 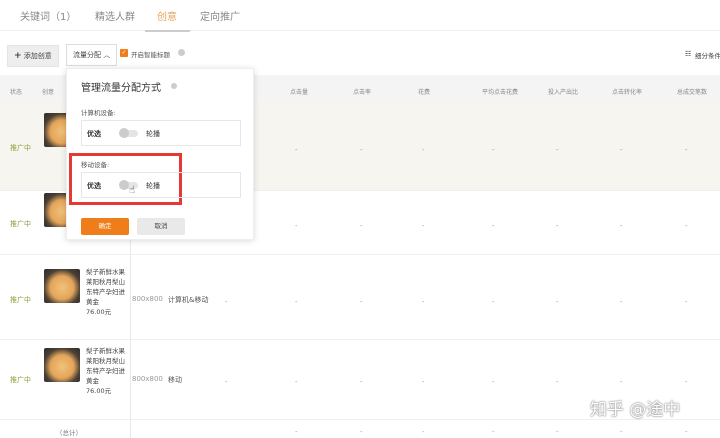 What do you see at coordinates (132, 190) in the screenshot?
I see `hand-cursor-icon: ☝` at bounding box center [132, 190].